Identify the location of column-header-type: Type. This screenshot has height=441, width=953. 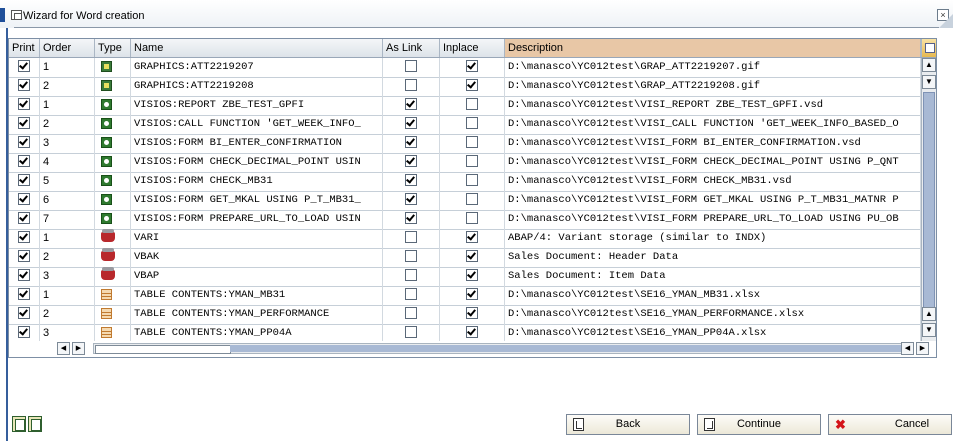
(113, 48).